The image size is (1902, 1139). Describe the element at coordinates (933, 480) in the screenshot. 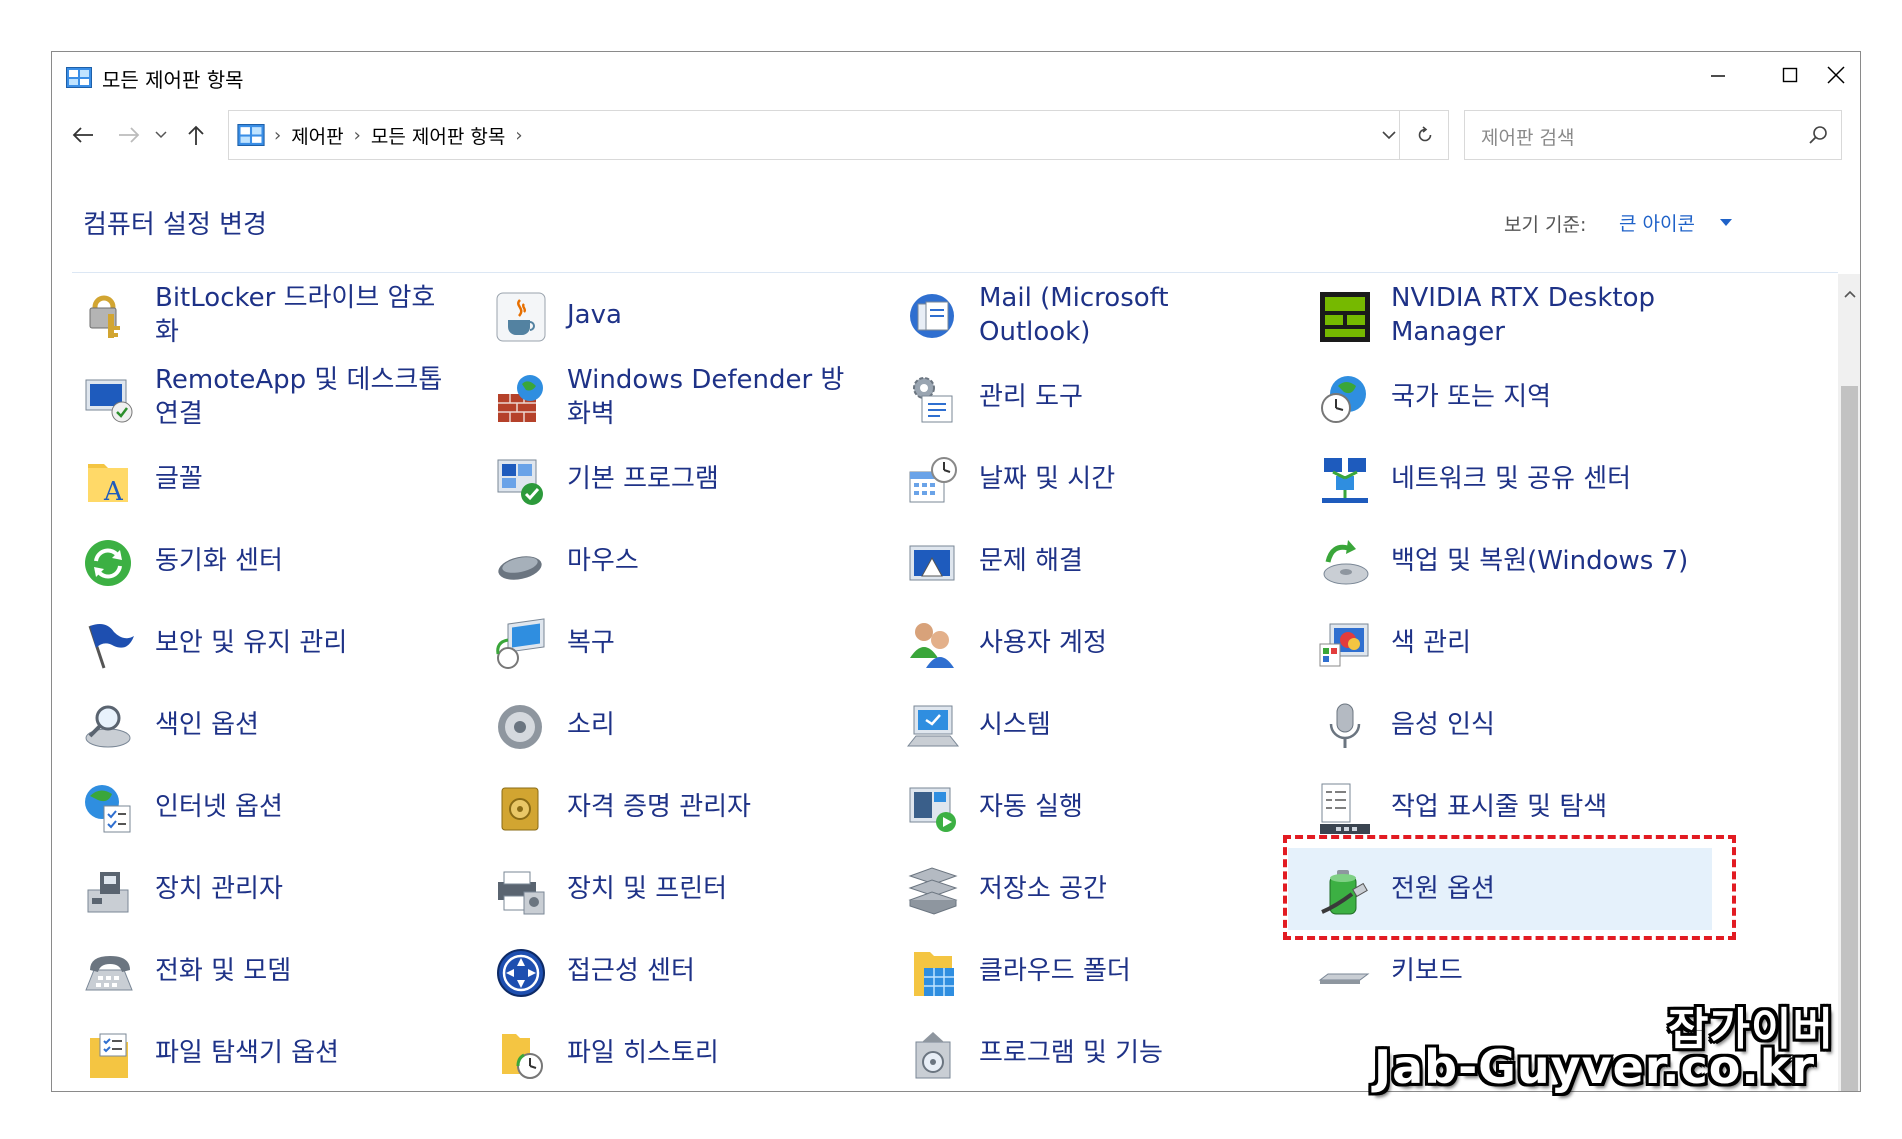

I see `calendar-clock-icon` at that location.